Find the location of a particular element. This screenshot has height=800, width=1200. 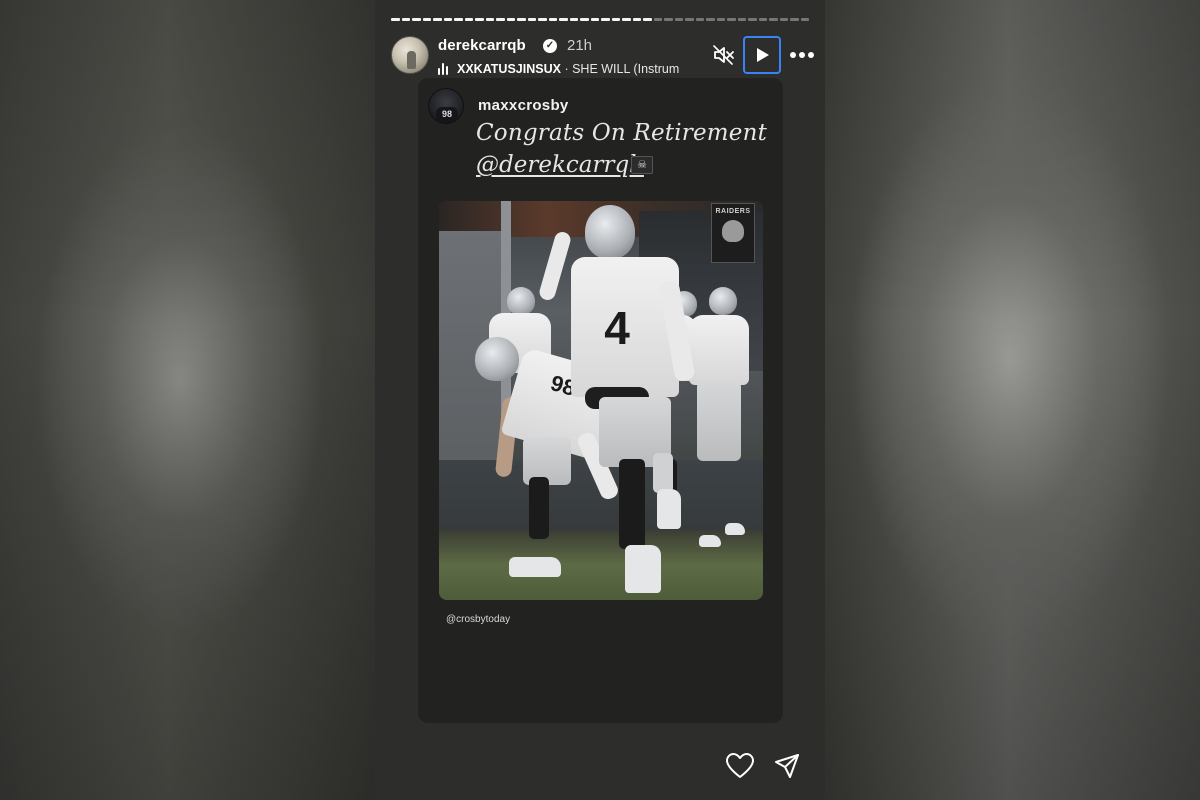

raiders-banner: RAIDERS is located at coordinates (733, 233).